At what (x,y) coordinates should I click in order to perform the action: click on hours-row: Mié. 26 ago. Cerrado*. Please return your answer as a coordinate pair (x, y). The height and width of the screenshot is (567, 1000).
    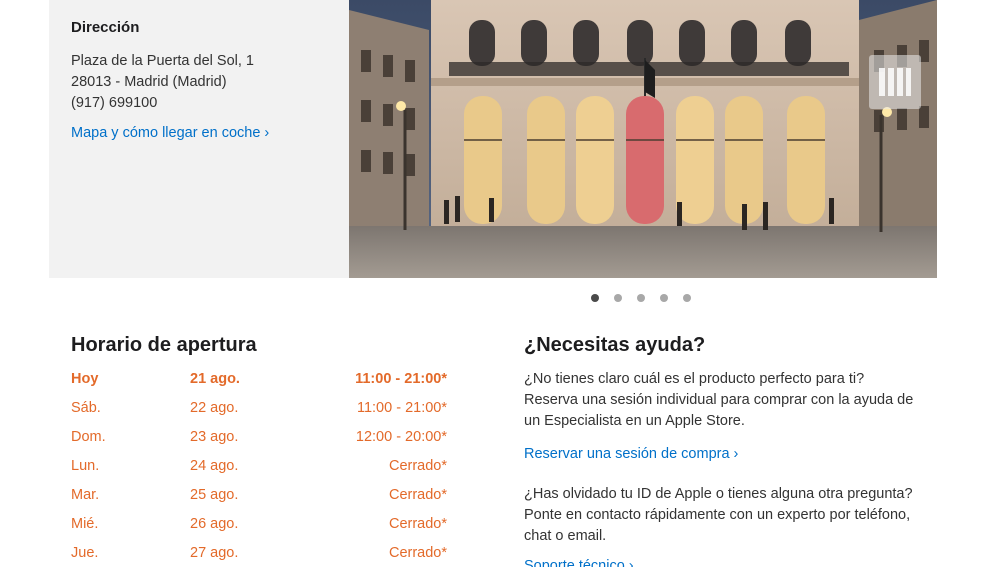
    Looking at the image, I should click on (259, 526).